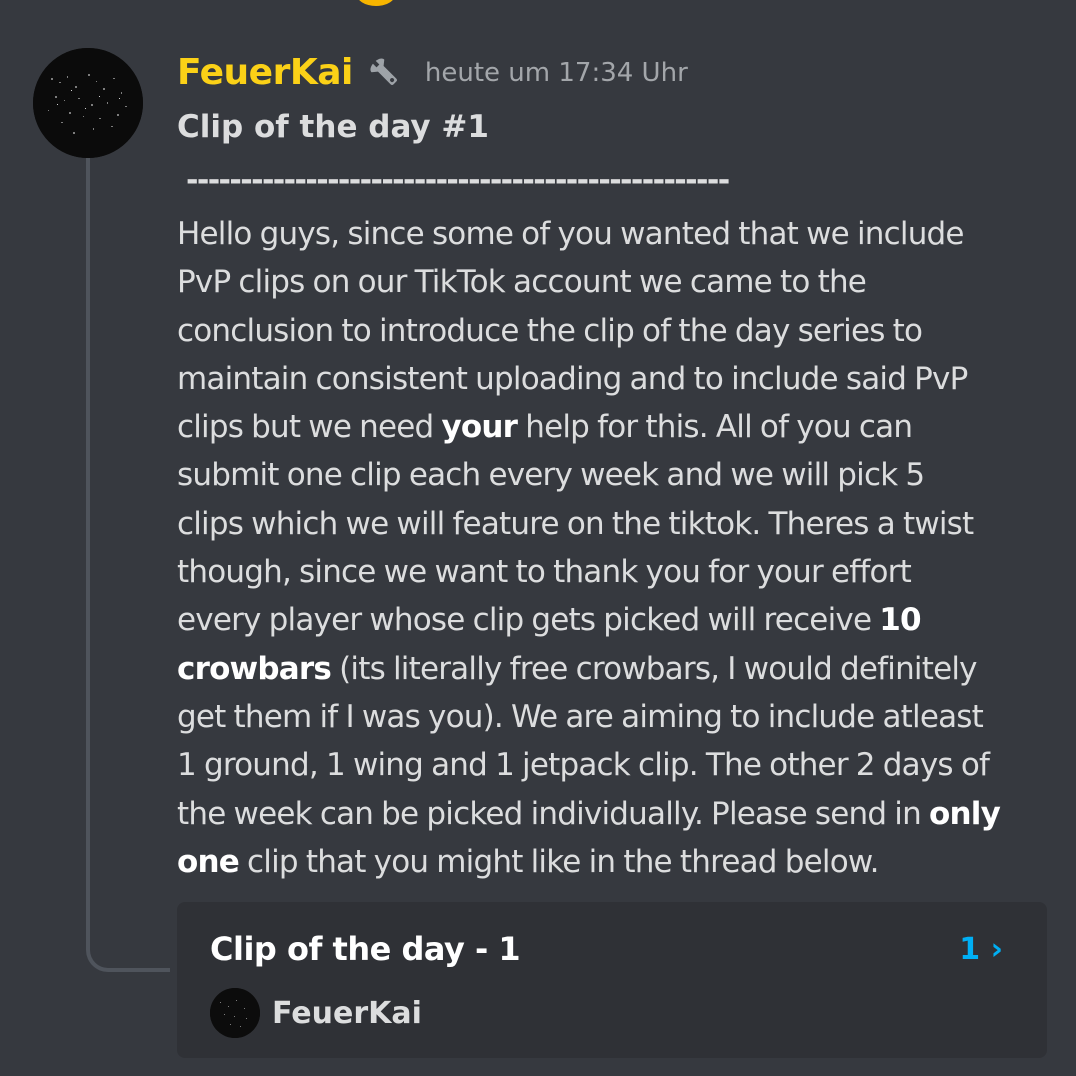 This screenshot has height=1076, width=1076. What do you see at coordinates (965, 813) in the screenshot?
I see `bold-text: only` at bounding box center [965, 813].